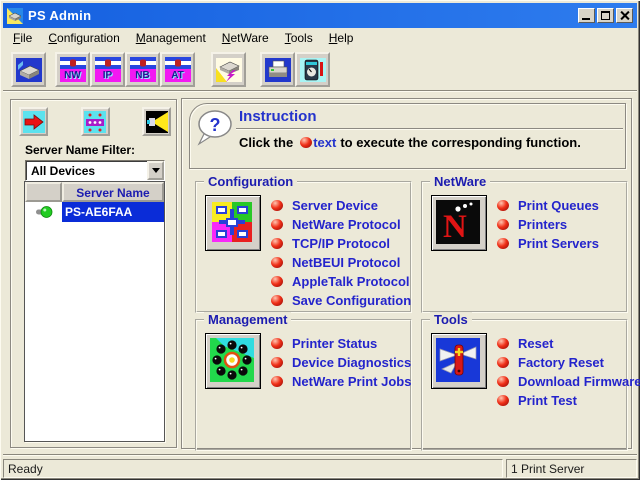  Describe the element at coordinates (33, 121) in the screenshot. I see `sidebar-refresh-button` at that location.